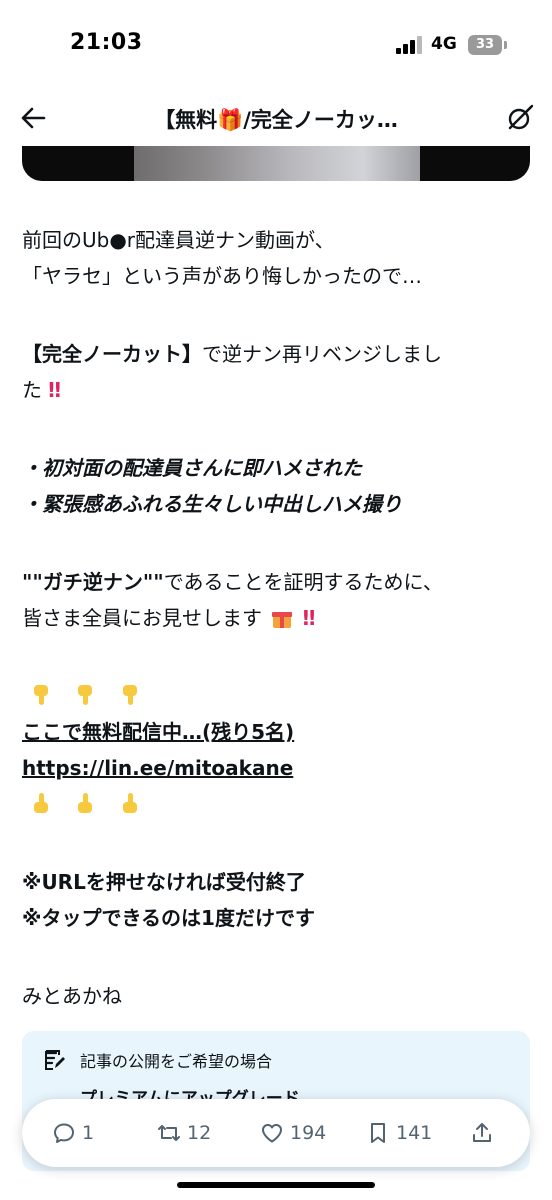 The width and height of the screenshot is (552, 1200). Describe the element at coordinates (142, 618) in the screenshot. I see `text-span: 皆さま全員にお見せします` at that location.